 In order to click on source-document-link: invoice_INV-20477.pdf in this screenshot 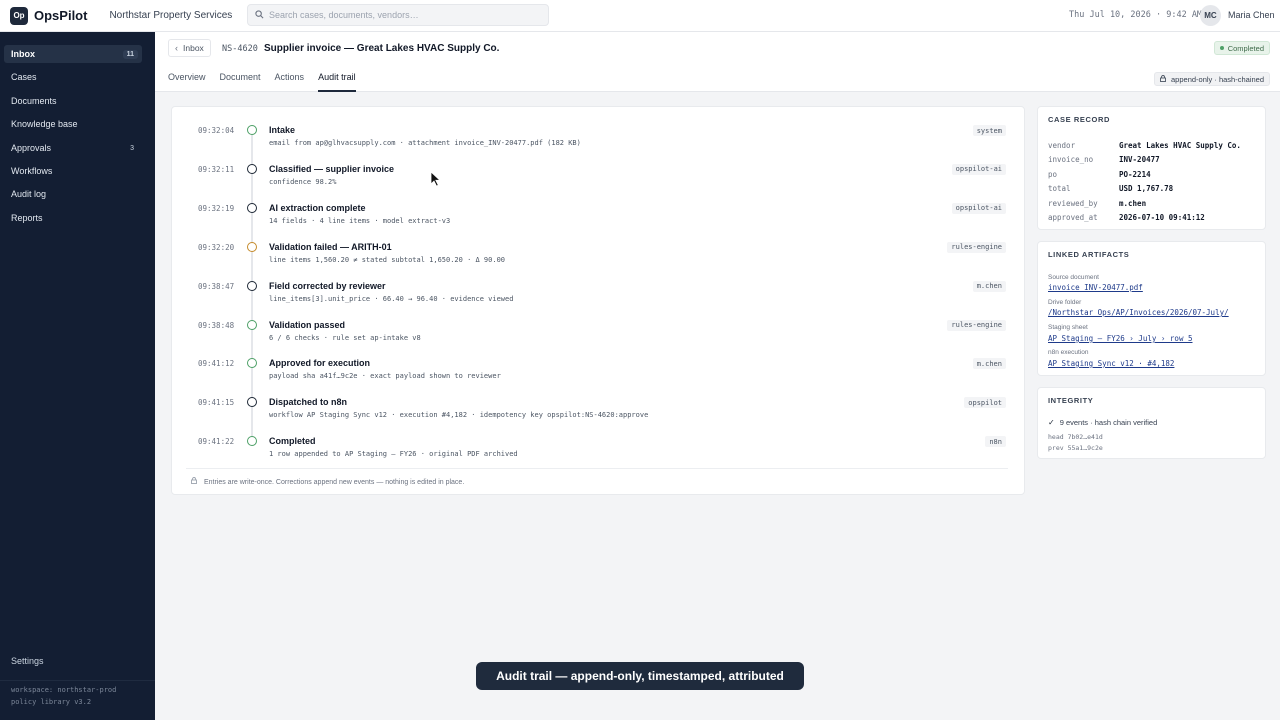, I will do `click(1095, 287)`.